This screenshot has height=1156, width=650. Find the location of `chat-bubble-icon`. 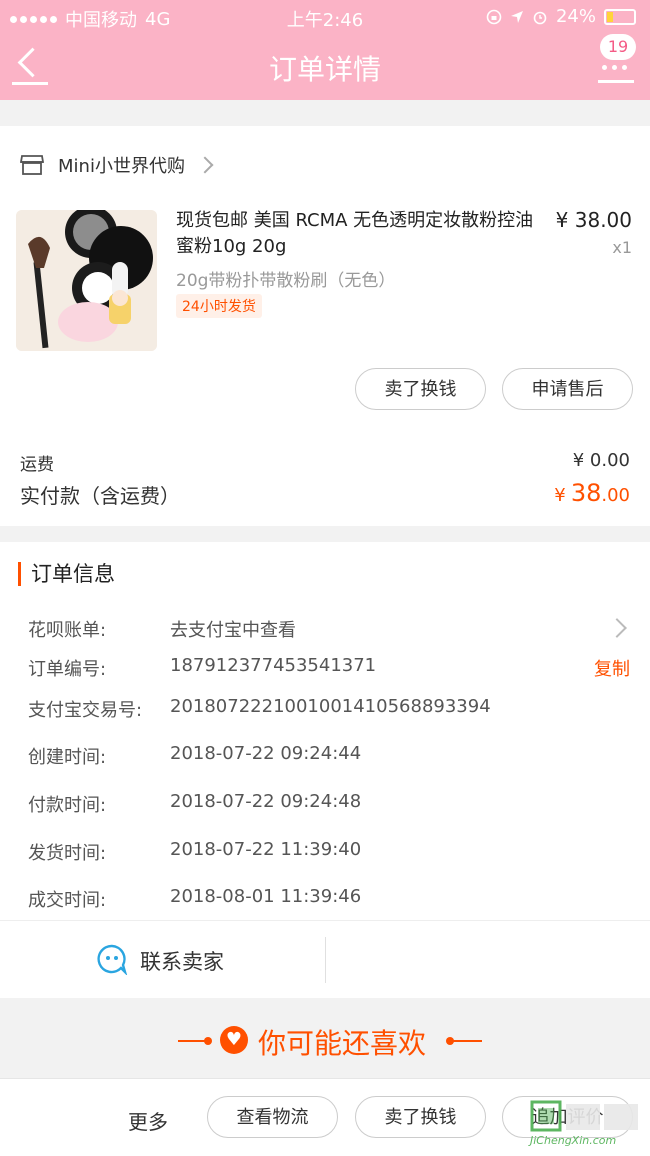

chat-bubble-icon is located at coordinates (112, 959).